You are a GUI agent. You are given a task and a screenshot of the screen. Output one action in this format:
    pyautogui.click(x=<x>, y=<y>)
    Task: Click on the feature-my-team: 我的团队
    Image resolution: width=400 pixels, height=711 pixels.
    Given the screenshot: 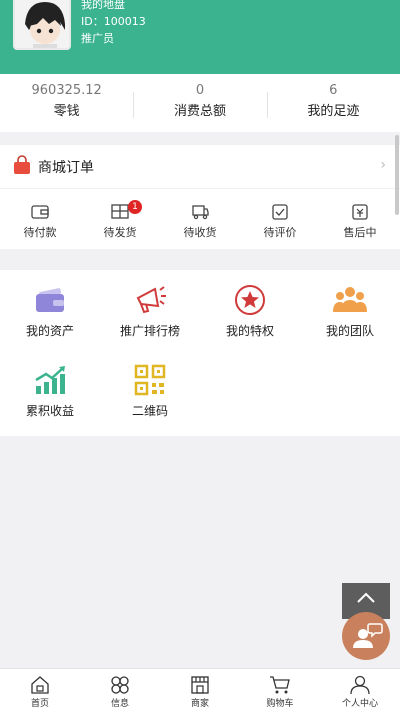 What is the action you would take?
    pyautogui.click(x=350, y=311)
    